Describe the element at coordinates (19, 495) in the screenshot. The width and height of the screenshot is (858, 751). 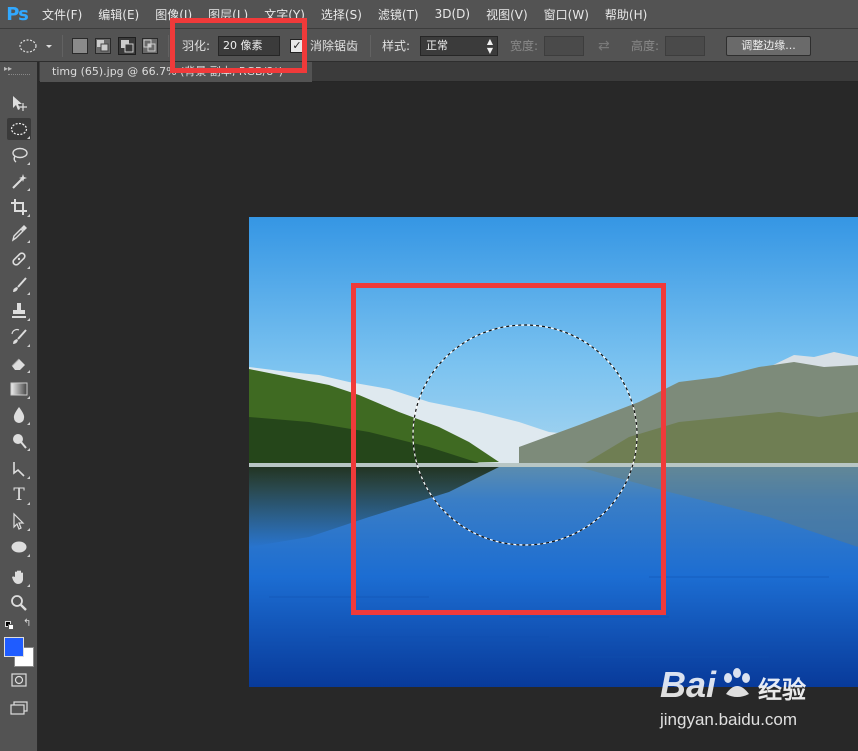
I see `type-tool-icon: T` at that location.